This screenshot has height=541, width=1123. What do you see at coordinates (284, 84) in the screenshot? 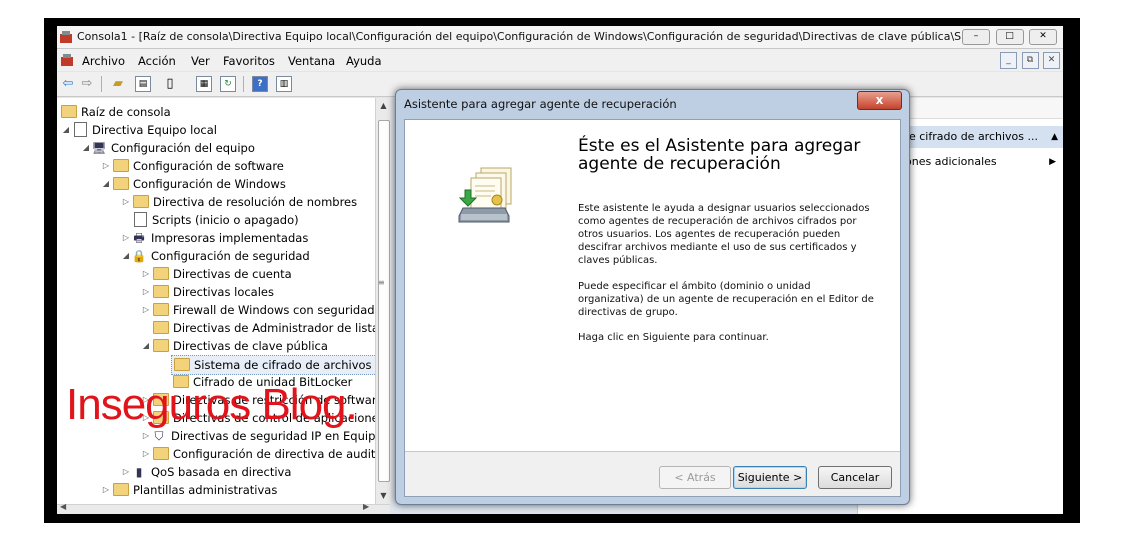
I see `show-hide-action-icon: ▥` at bounding box center [284, 84].